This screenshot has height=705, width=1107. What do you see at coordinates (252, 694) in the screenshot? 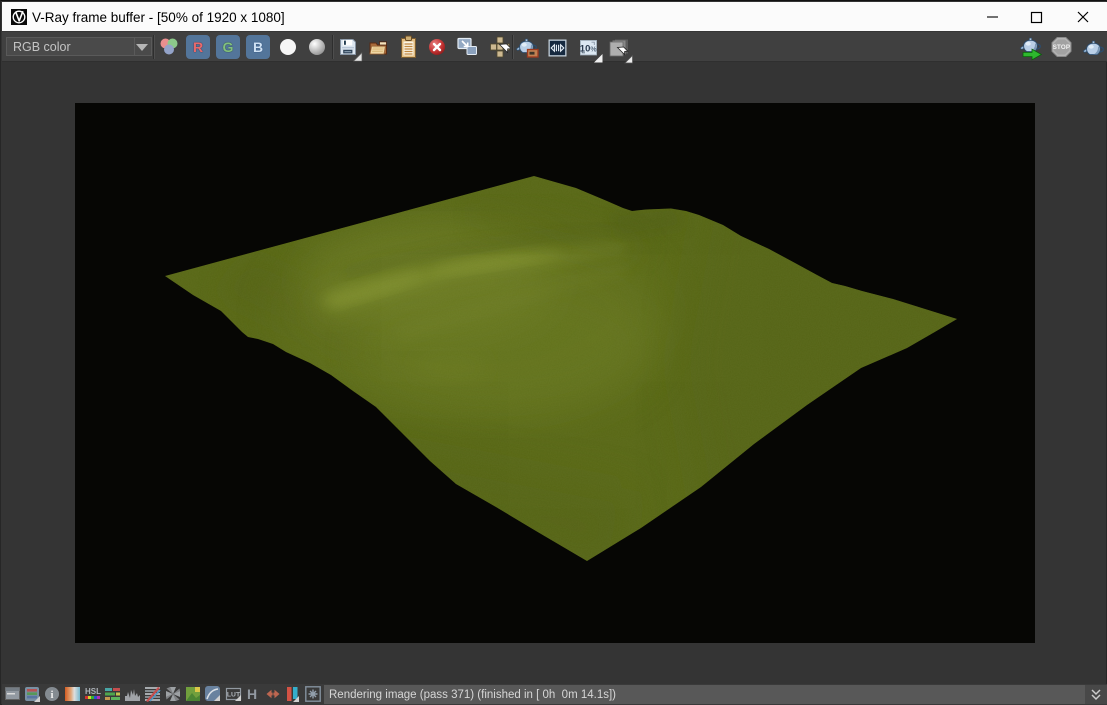
I see `svg-text: H` at bounding box center [252, 694].